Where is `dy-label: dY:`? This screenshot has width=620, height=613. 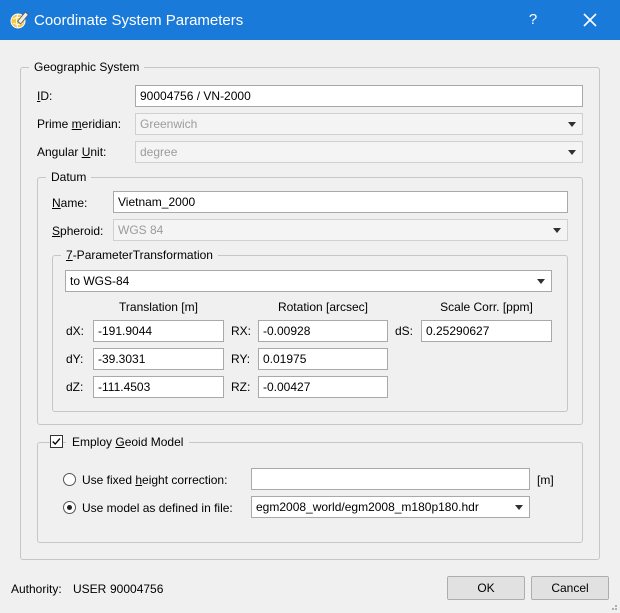 dy-label: dY: is located at coordinates (75, 359).